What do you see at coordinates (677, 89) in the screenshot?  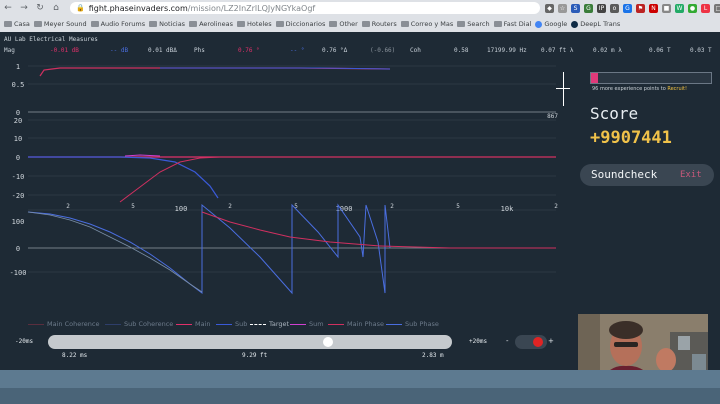 I see `rank-label: Recruit!` at bounding box center [677, 89].